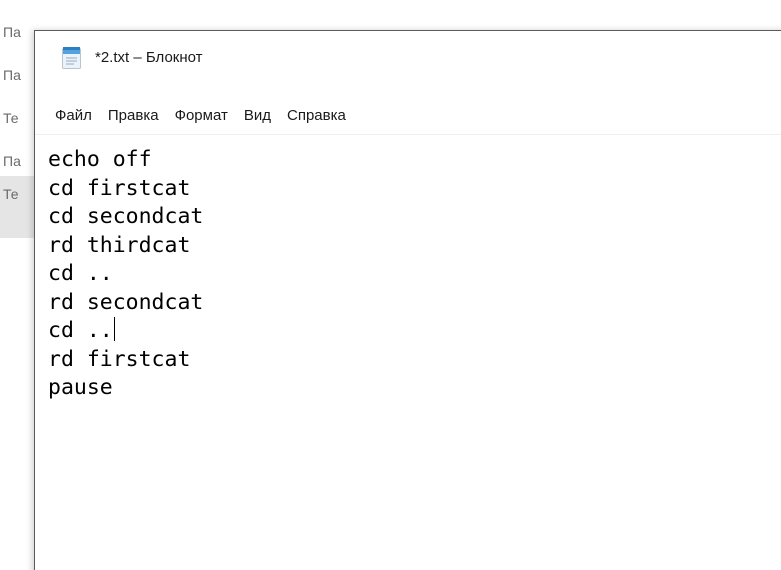 The width and height of the screenshot is (781, 570). Describe the element at coordinates (17, 207) in the screenshot. I see `background-list-item-selected: Те` at that location.